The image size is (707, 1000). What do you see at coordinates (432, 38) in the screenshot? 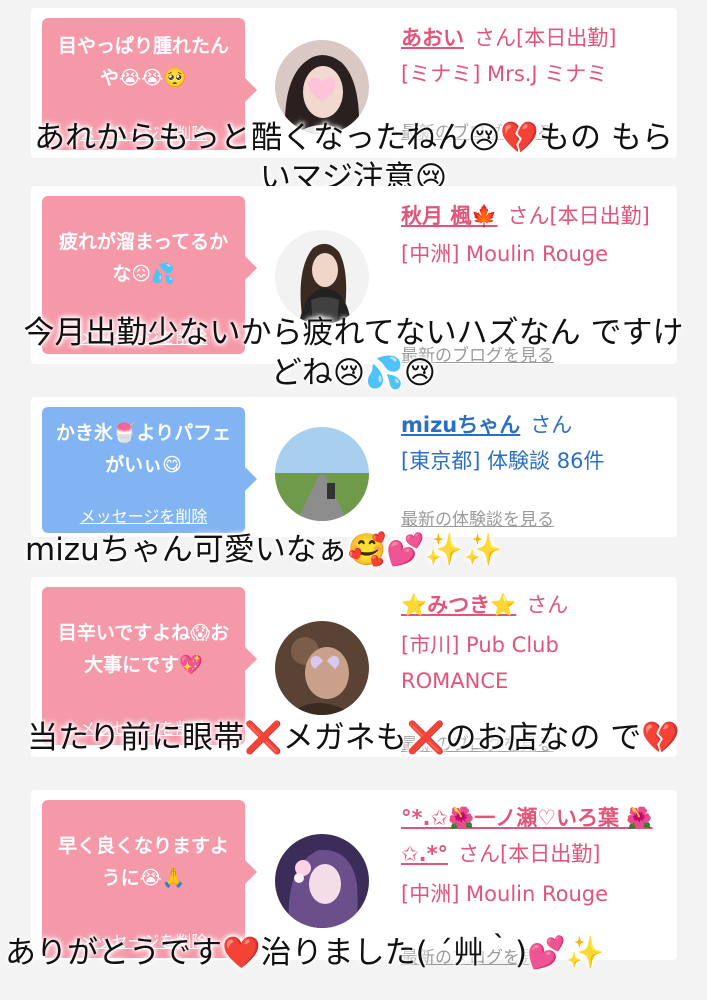
I see `sender-name-link: あおい` at bounding box center [432, 38].